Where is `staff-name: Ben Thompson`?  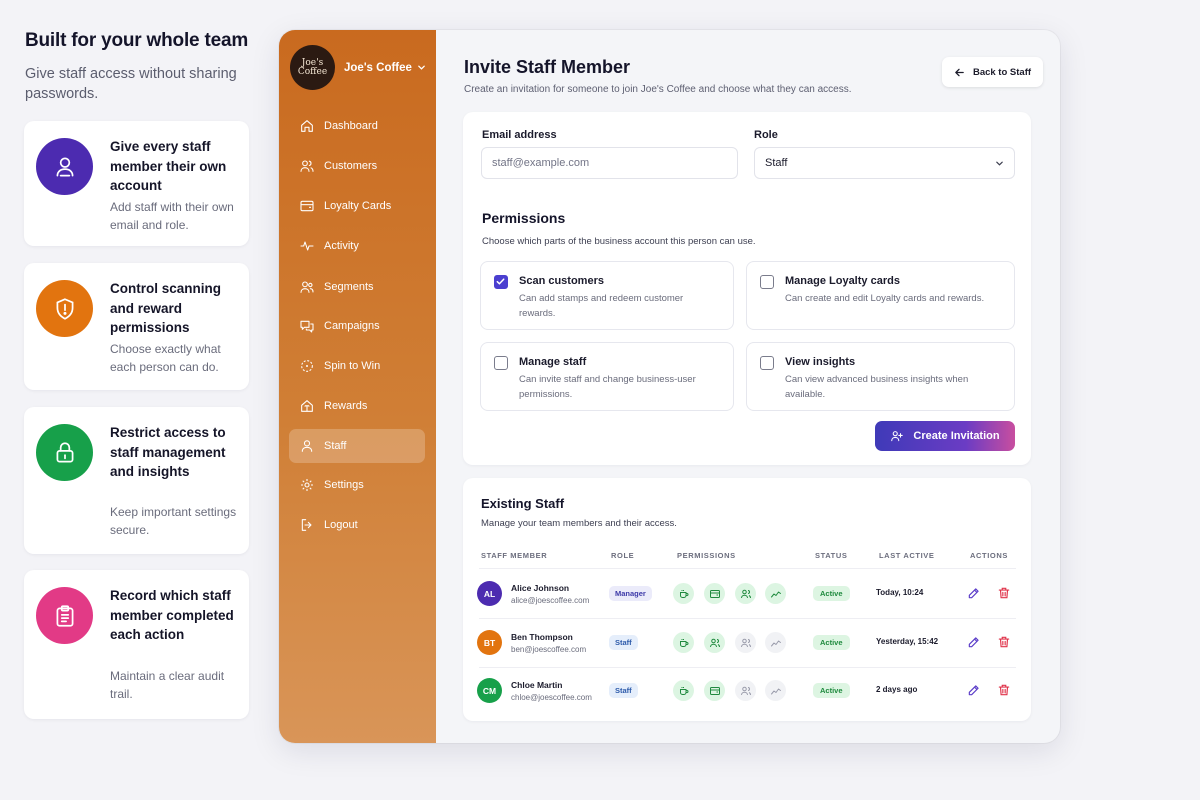 staff-name: Ben Thompson is located at coordinates (542, 637).